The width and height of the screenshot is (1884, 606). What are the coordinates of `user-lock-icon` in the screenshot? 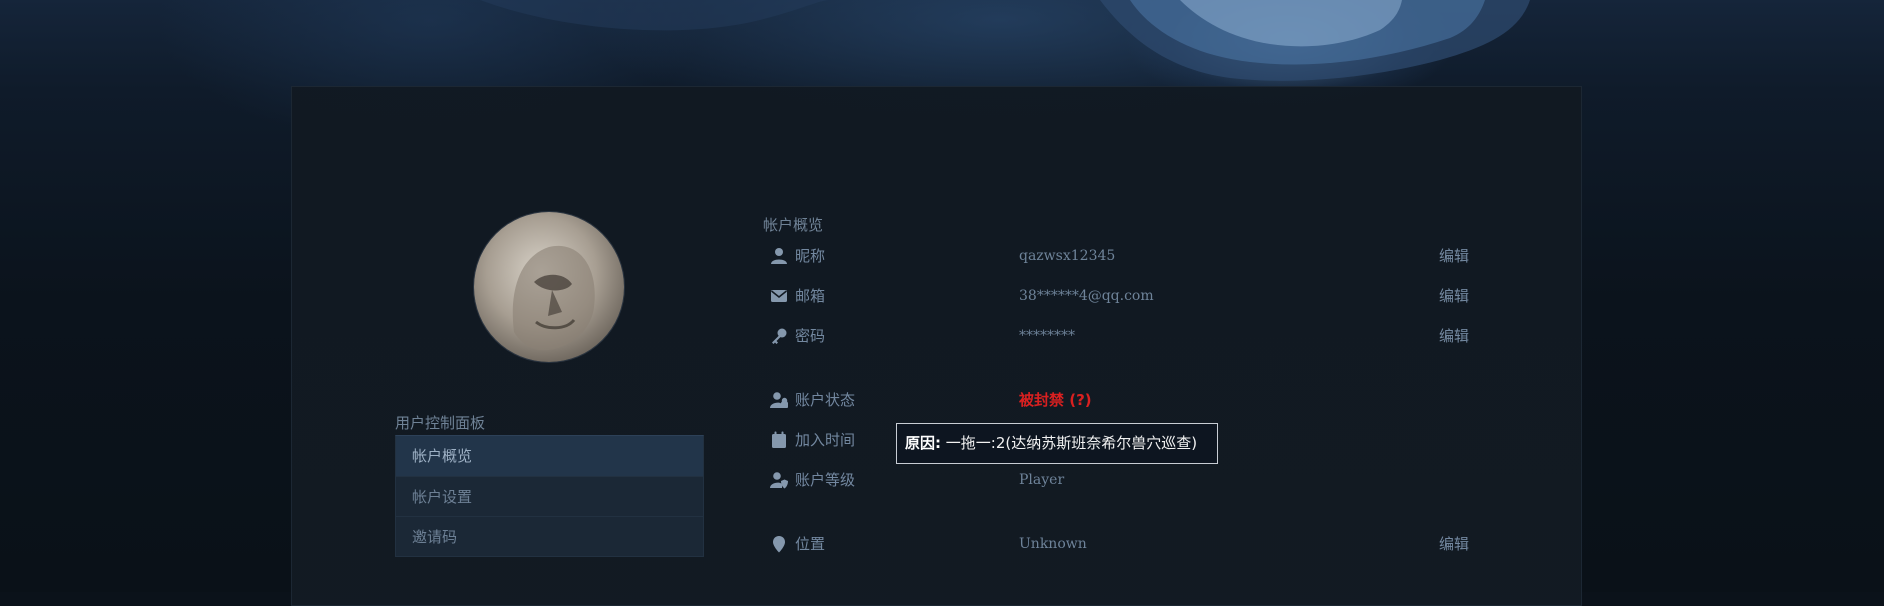 It's located at (779, 400).